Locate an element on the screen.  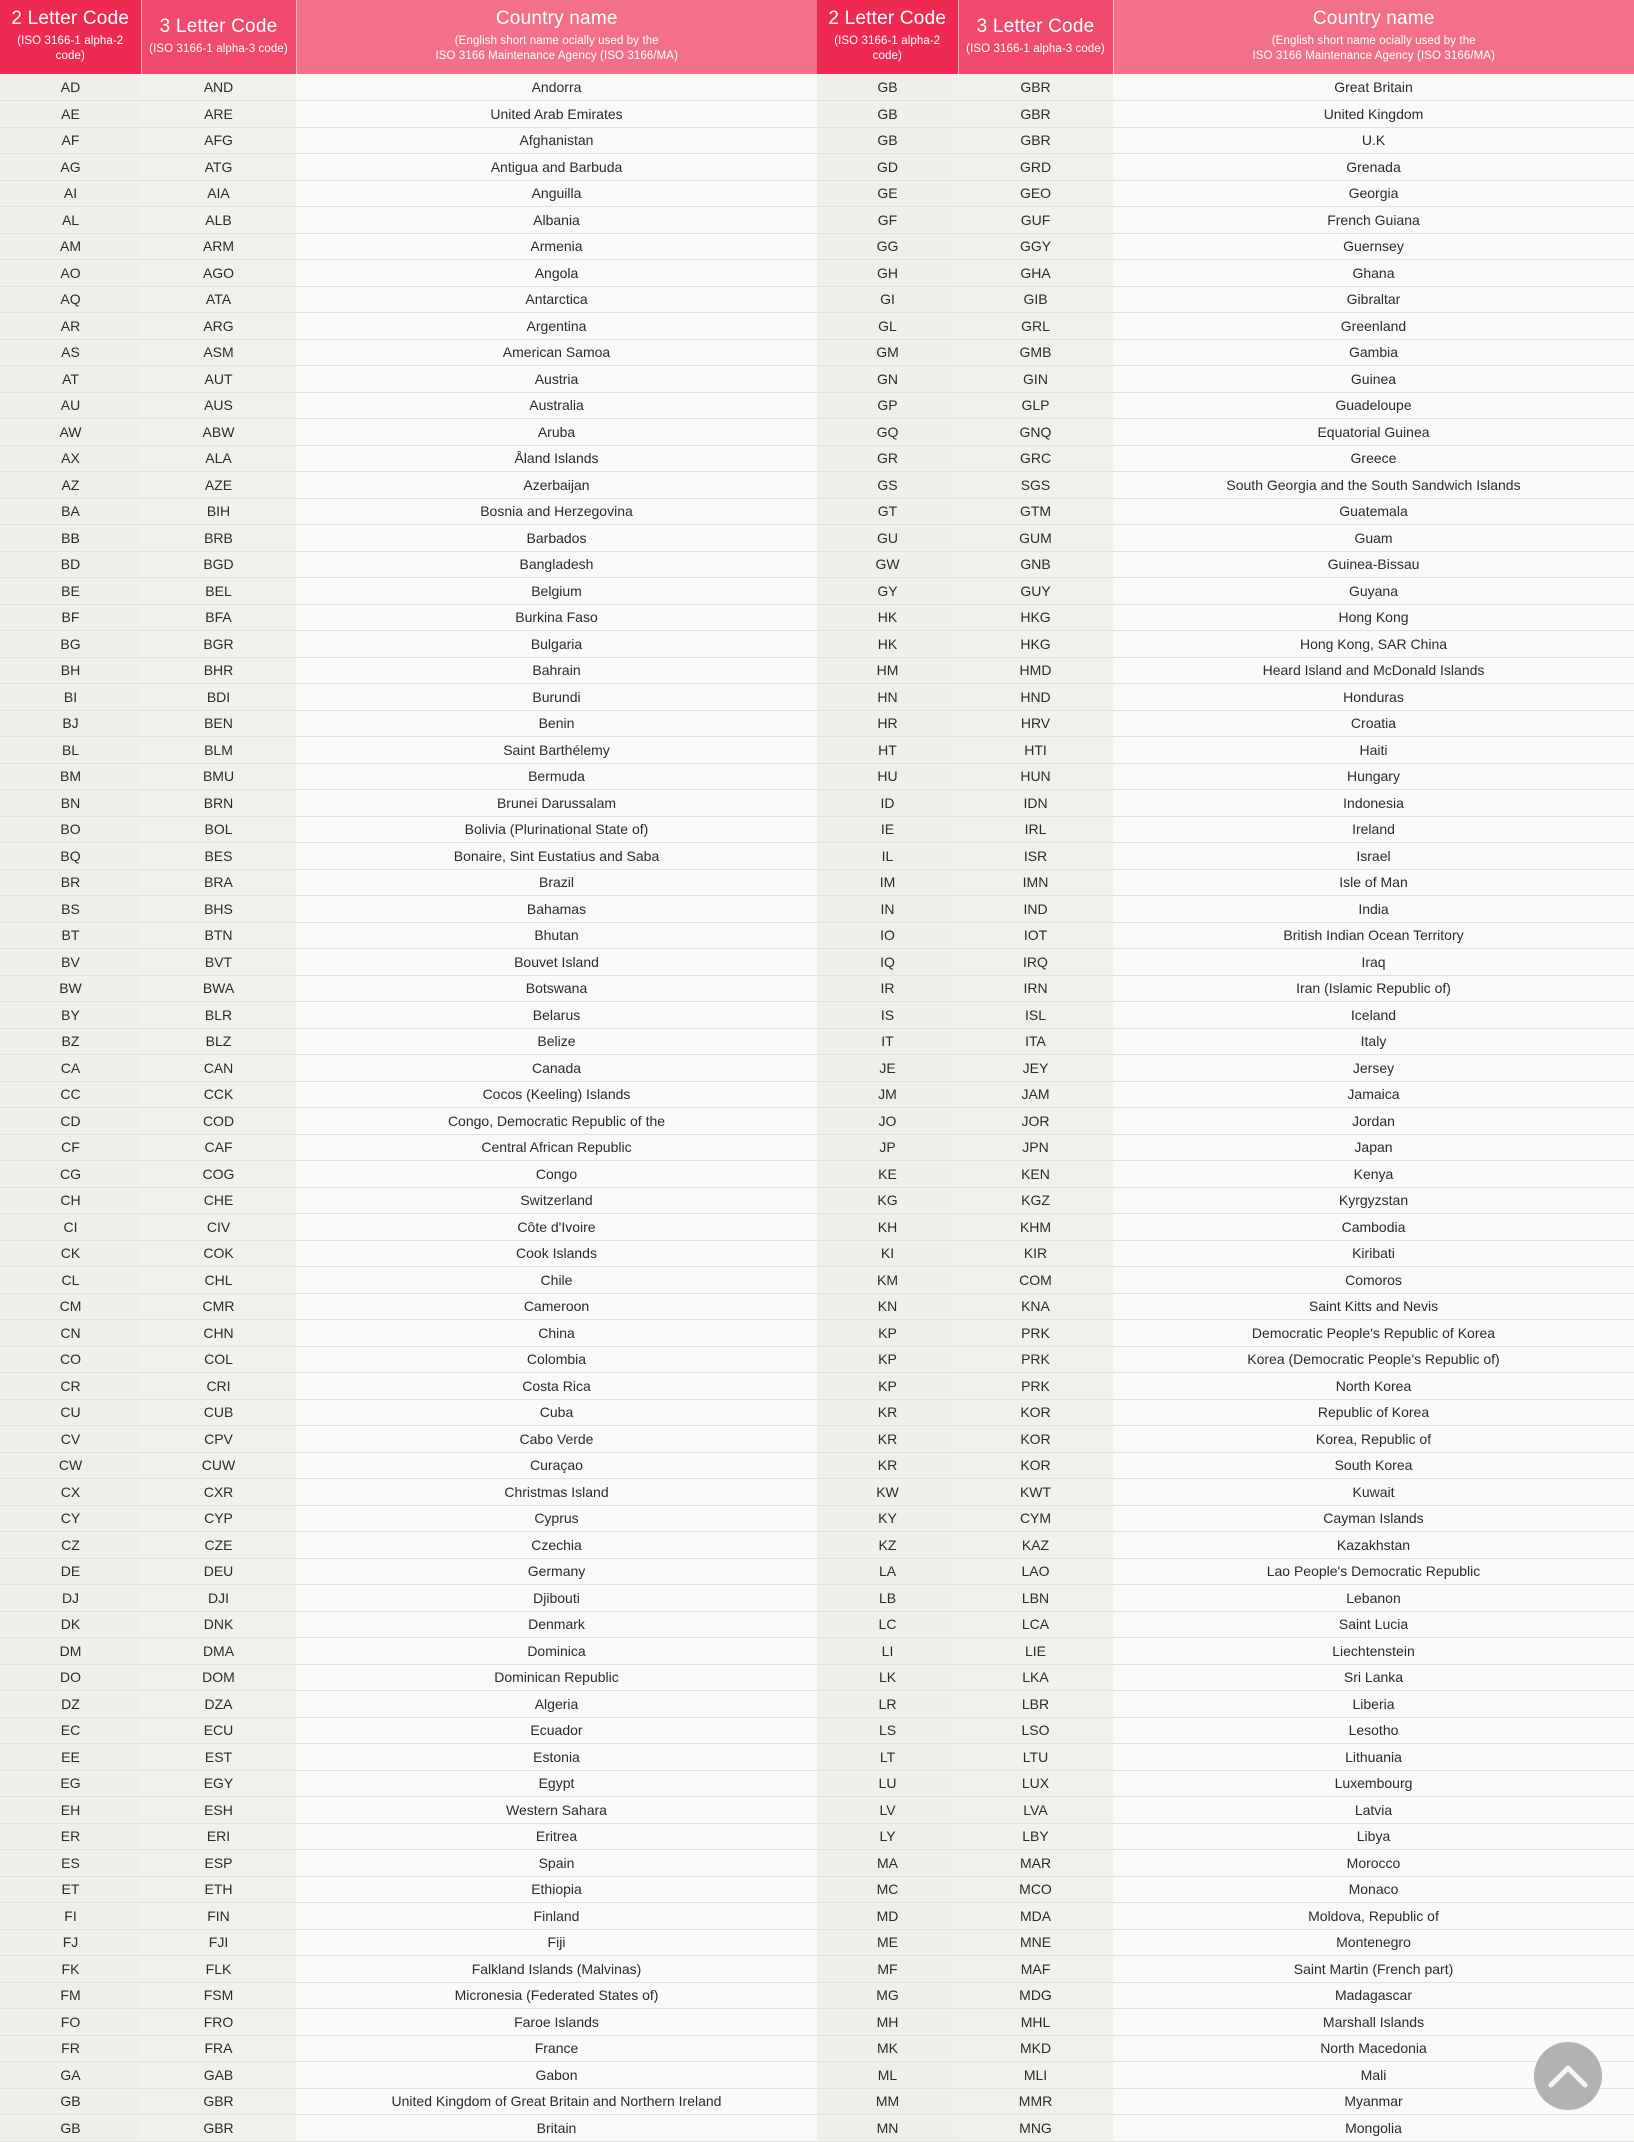
column-header-3-letter-code: 3 Letter Code (ISO 3166-1 alpha-3 code) is located at coordinates (1036, 37).